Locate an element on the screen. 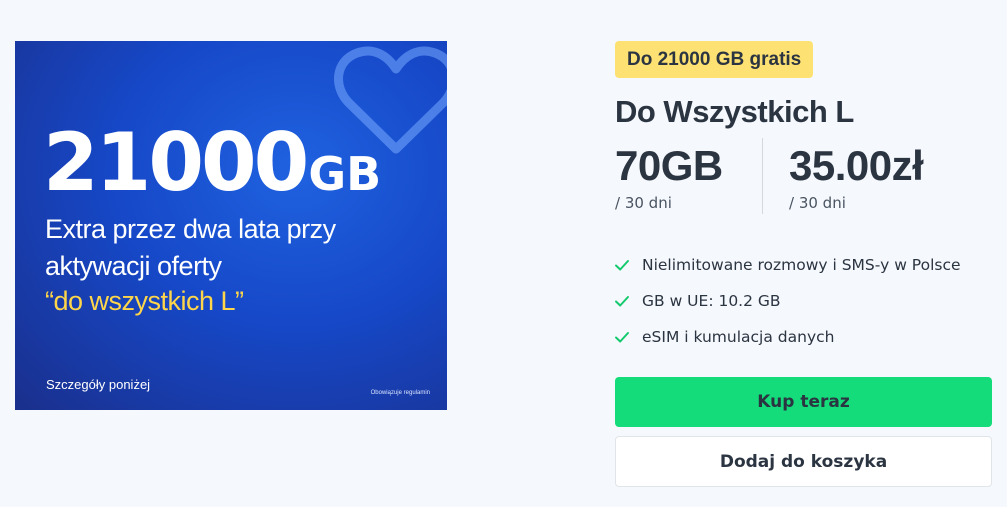 The image size is (1007, 507). data-period: / 30 dni is located at coordinates (643, 203).